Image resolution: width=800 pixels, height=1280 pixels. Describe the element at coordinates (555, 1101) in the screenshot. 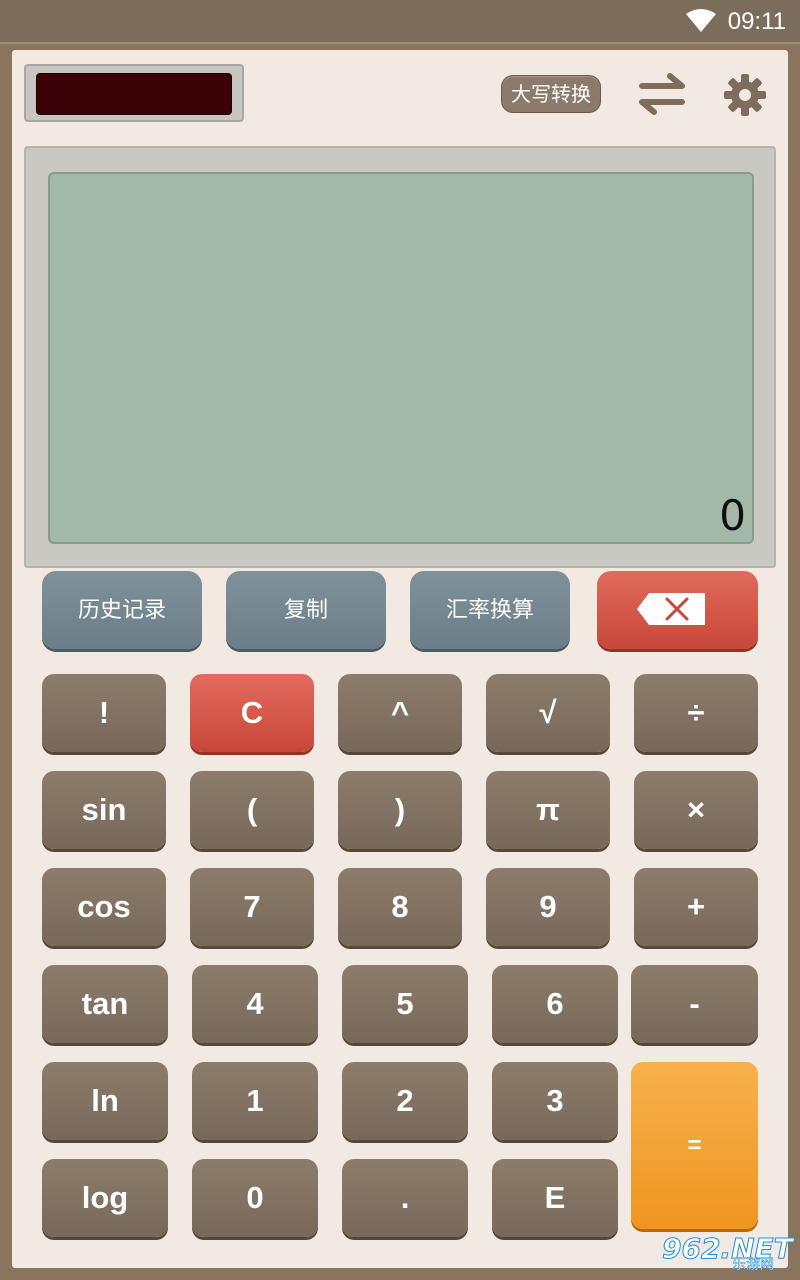

I see `digit-3-key: 3` at that location.